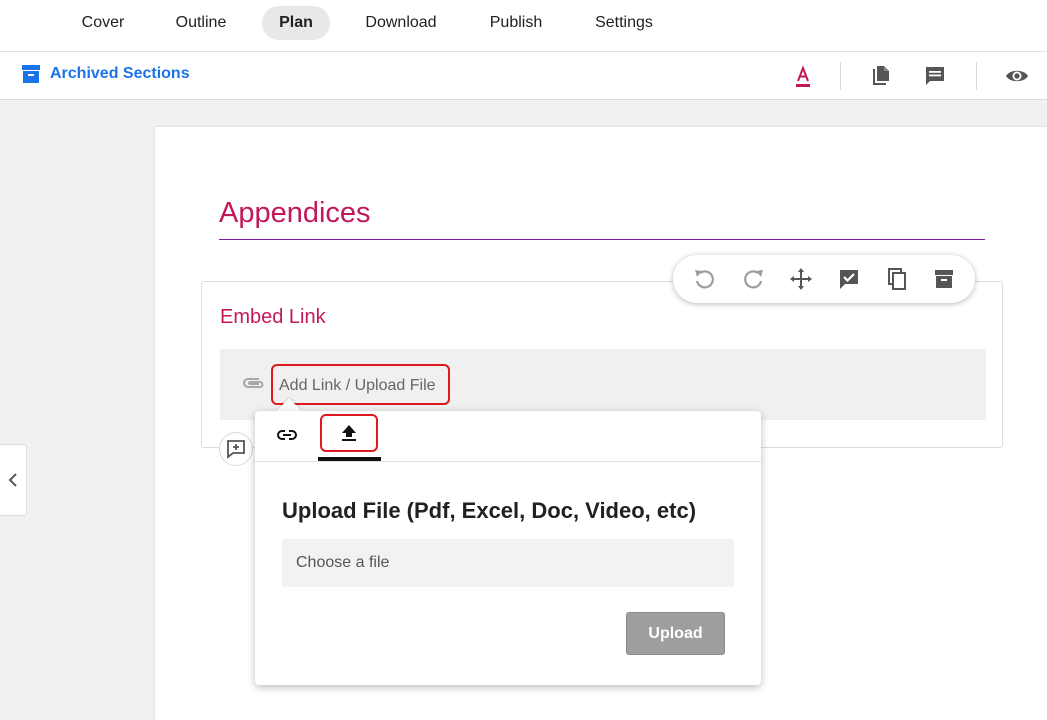 The width and height of the screenshot is (1047, 720). Describe the element at coordinates (523, 76) in the screenshot. I see `section-toolbar: Archived Sections` at that location.